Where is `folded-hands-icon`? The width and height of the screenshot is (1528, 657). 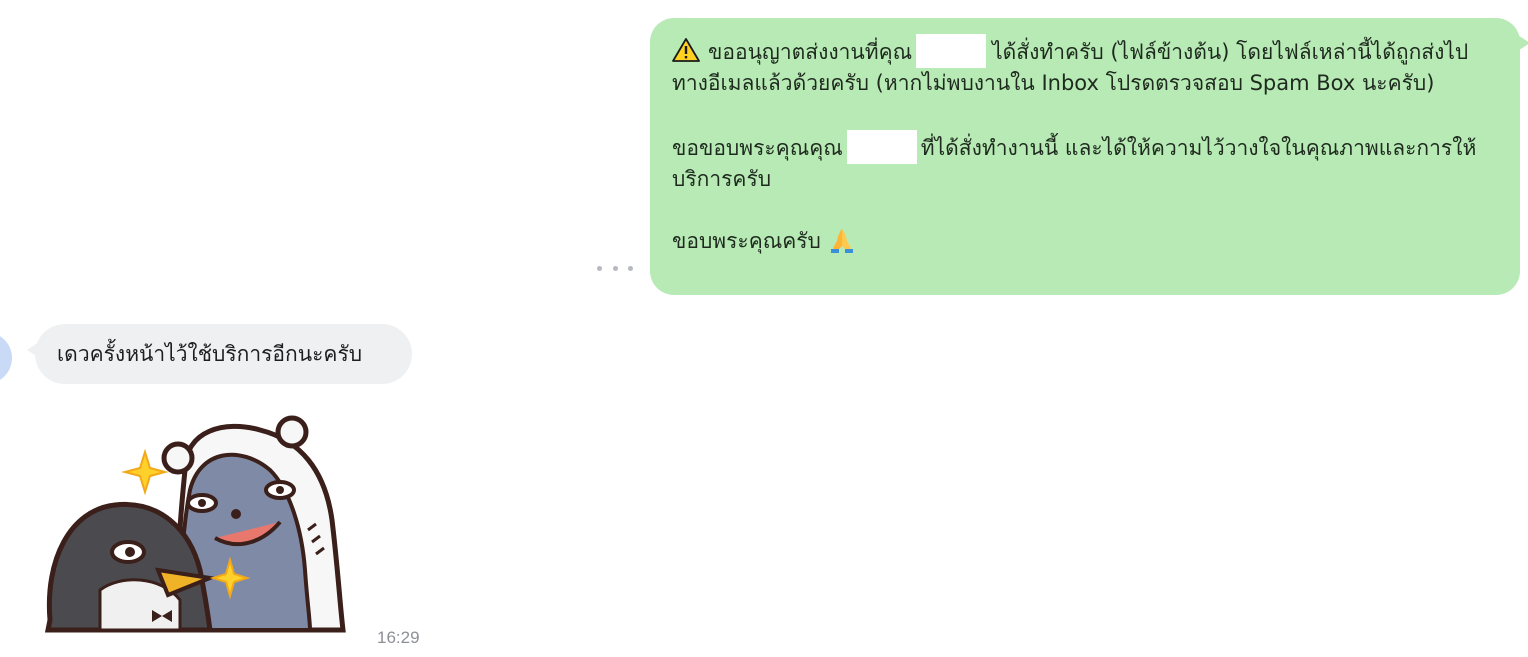 folded-hands-icon is located at coordinates (841, 241).